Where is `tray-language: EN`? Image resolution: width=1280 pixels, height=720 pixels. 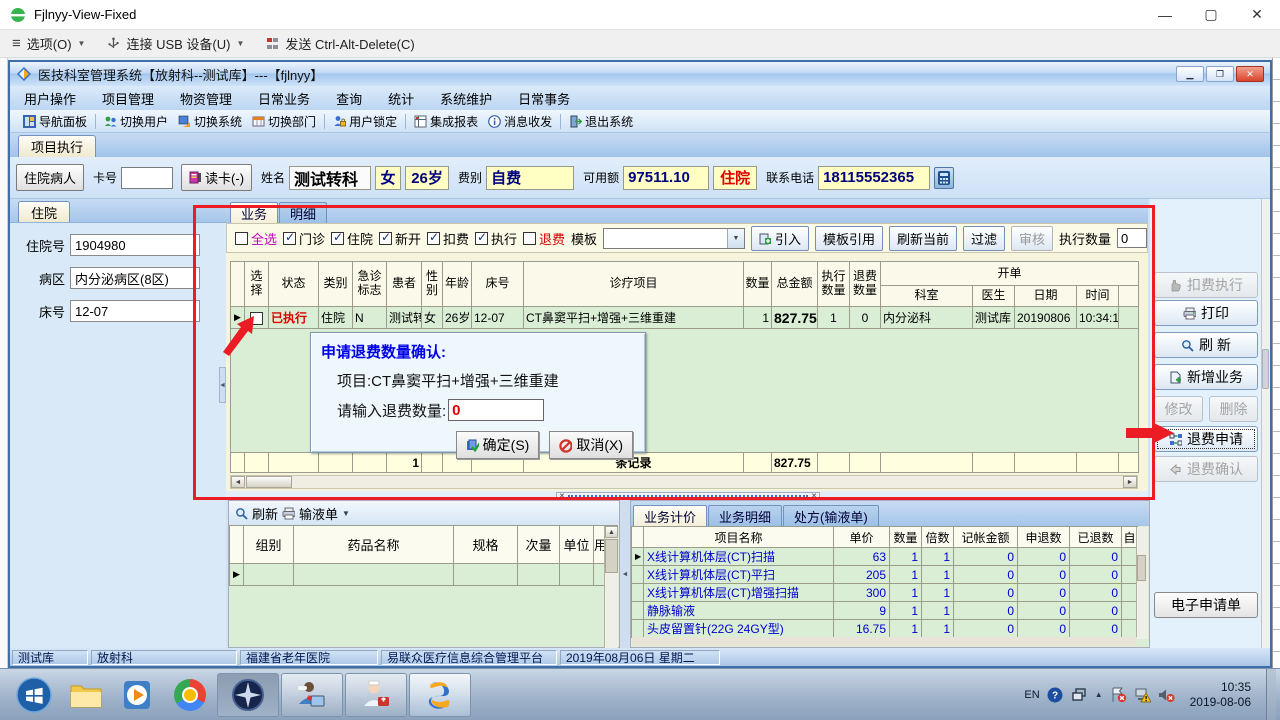 tray-language: EN is located at coordinates (1031, 695).